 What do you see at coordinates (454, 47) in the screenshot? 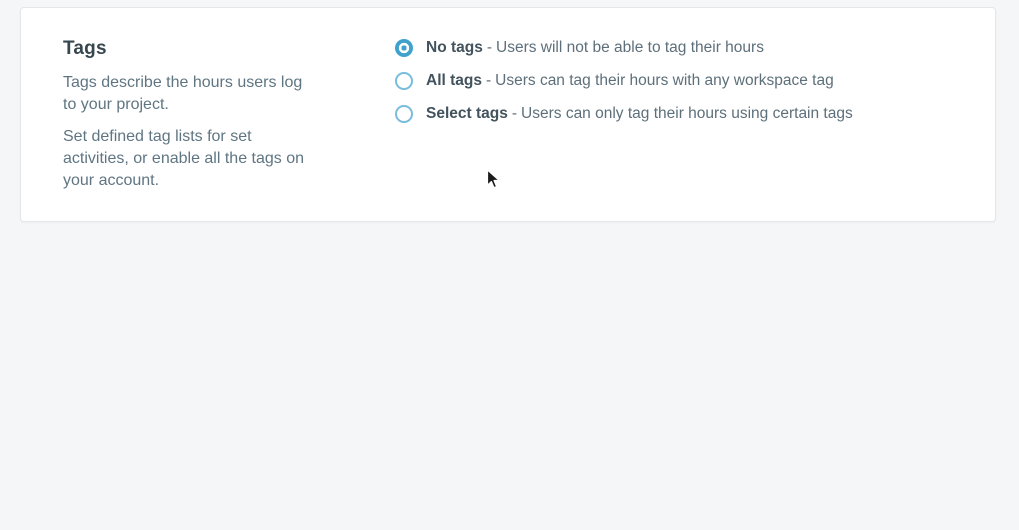
I see `radio-option-label: No tags` at bounding box center [454, 47].